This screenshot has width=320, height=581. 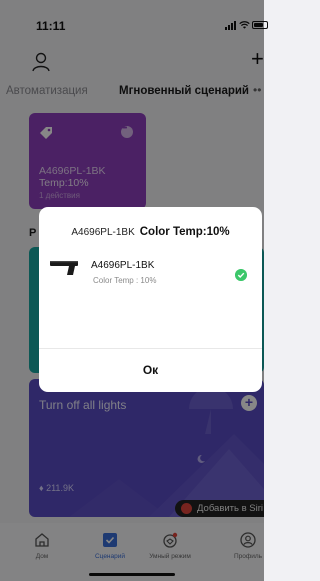 What do you see at coordinates (150, 370) in the screenshot?
I see `ok-button: Ок` at bounding box center [150, 370].